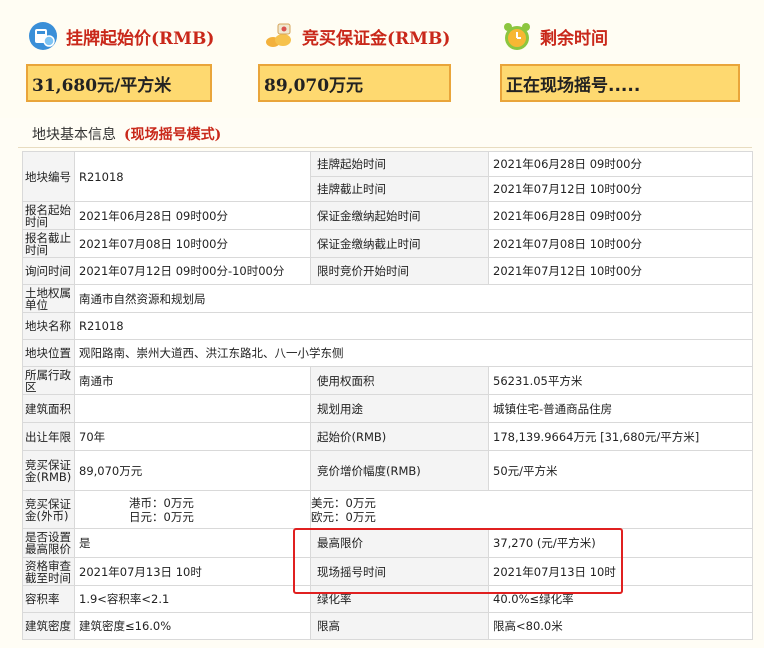 The image size is (764, 648). What do you see at coordinates (413, 298) in the screenshot?
I see `owner-value: 南通市自然资源和规划局` at bounding box center [413, 298].